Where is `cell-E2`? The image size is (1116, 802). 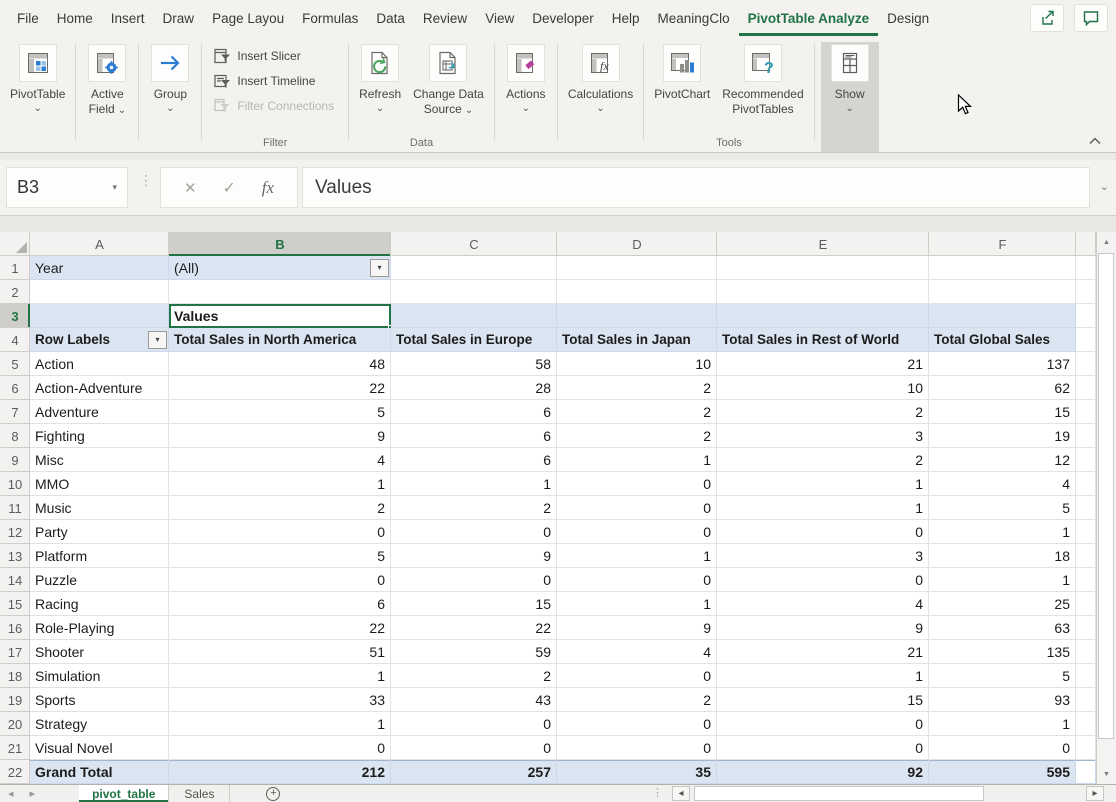 cell-E2 is located at coordinates (823, 292).